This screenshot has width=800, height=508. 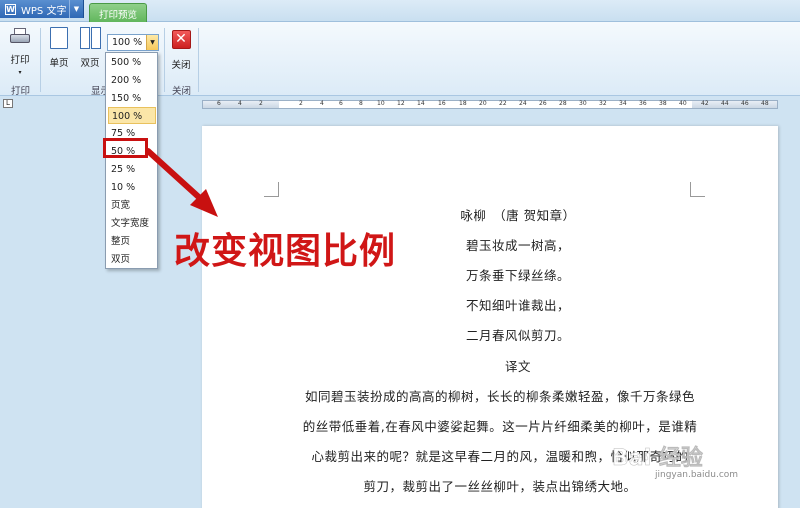 I want to click on zoom-option-100: 100 %, so click(x=132, y=115).